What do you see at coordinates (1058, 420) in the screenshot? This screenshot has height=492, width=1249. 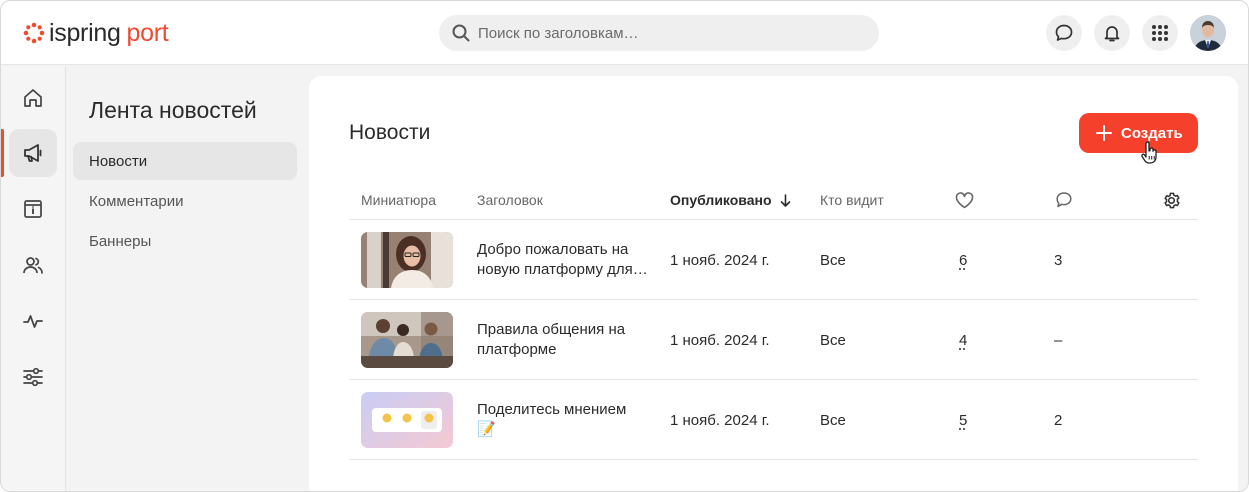 I see `news-comments: 2` at bounding box center [1058, 420].